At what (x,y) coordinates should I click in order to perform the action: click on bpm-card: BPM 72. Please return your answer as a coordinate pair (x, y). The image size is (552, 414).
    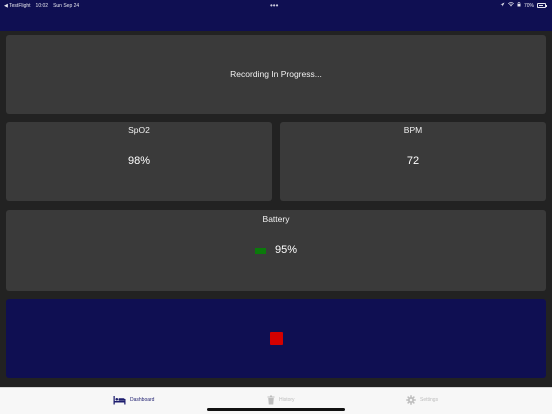
    Looking at the image, I should click on (413, 161).